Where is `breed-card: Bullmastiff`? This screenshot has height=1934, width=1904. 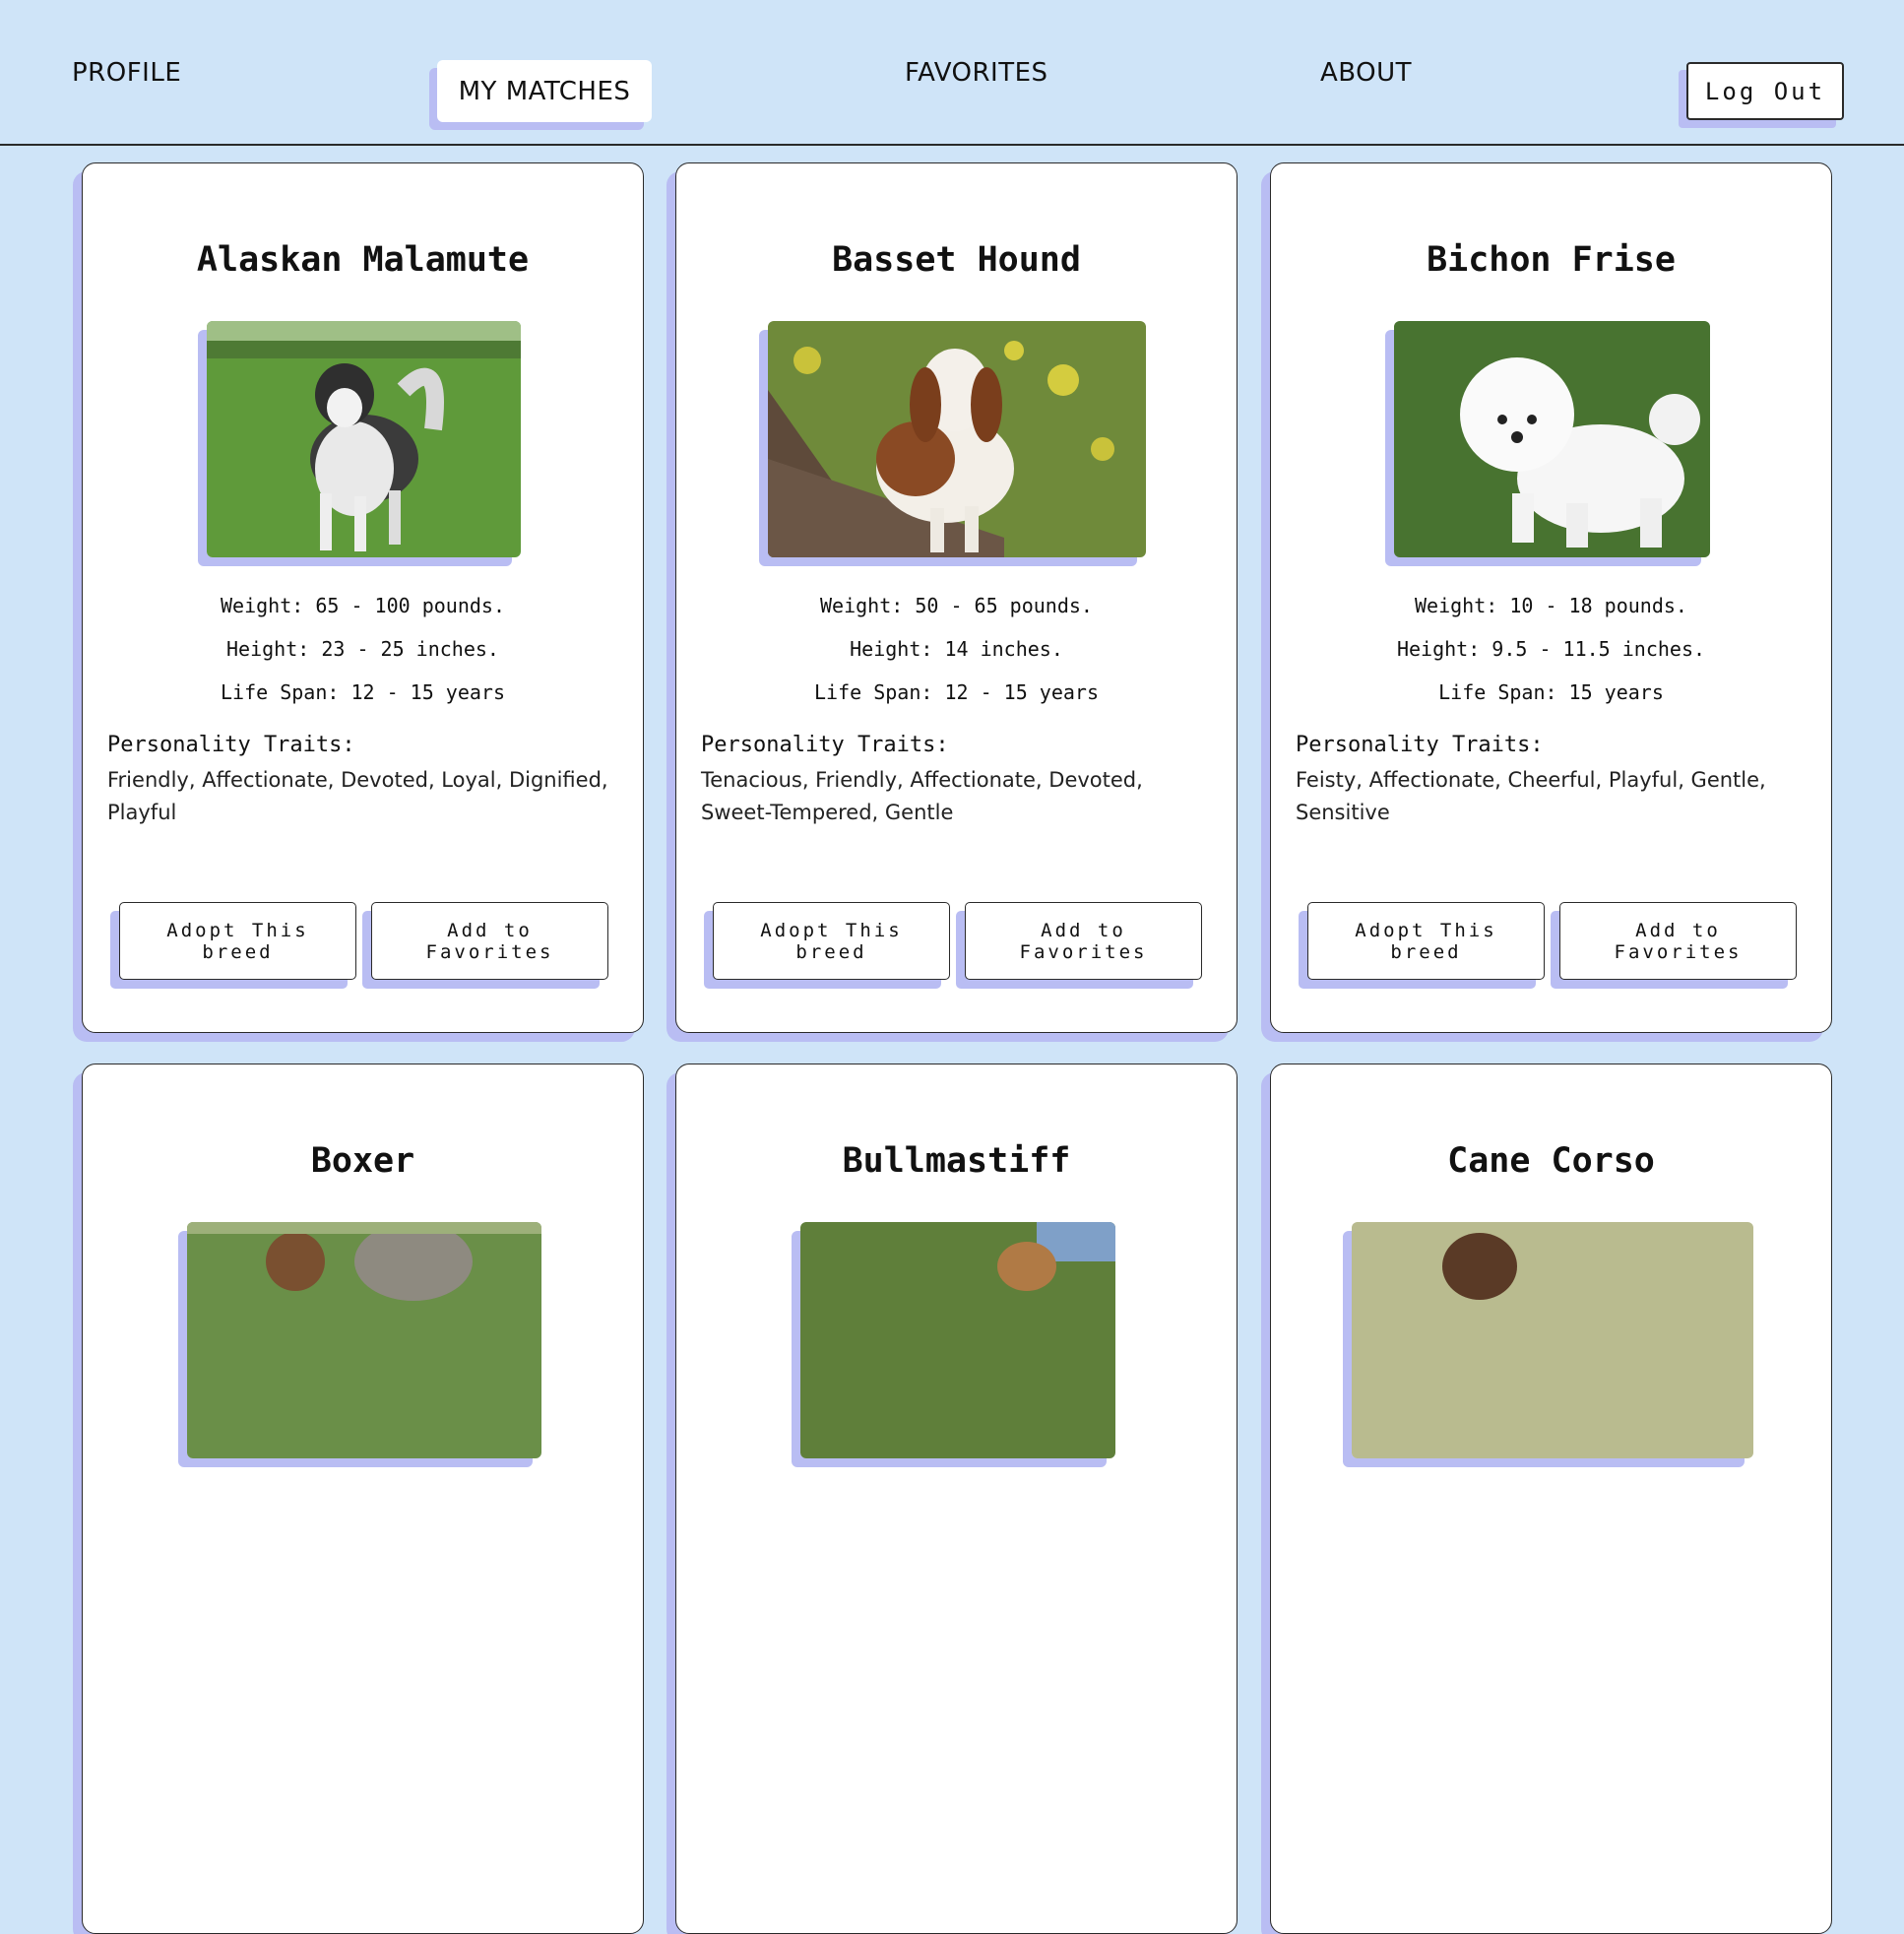 breed-card: Bullmastiff is located at coordinates (956, 1499).